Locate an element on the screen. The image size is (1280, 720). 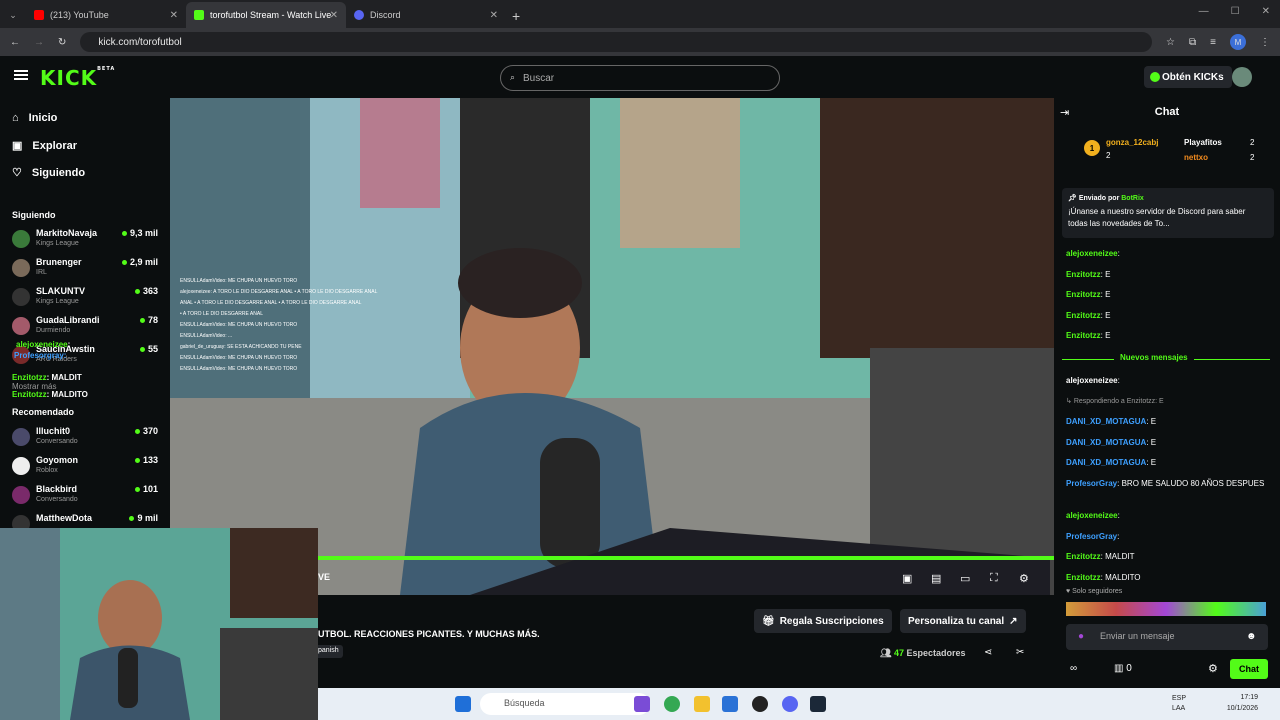
customize-channel-button: Personaliza tu canal ↗ is located at coordinates (963, 621).